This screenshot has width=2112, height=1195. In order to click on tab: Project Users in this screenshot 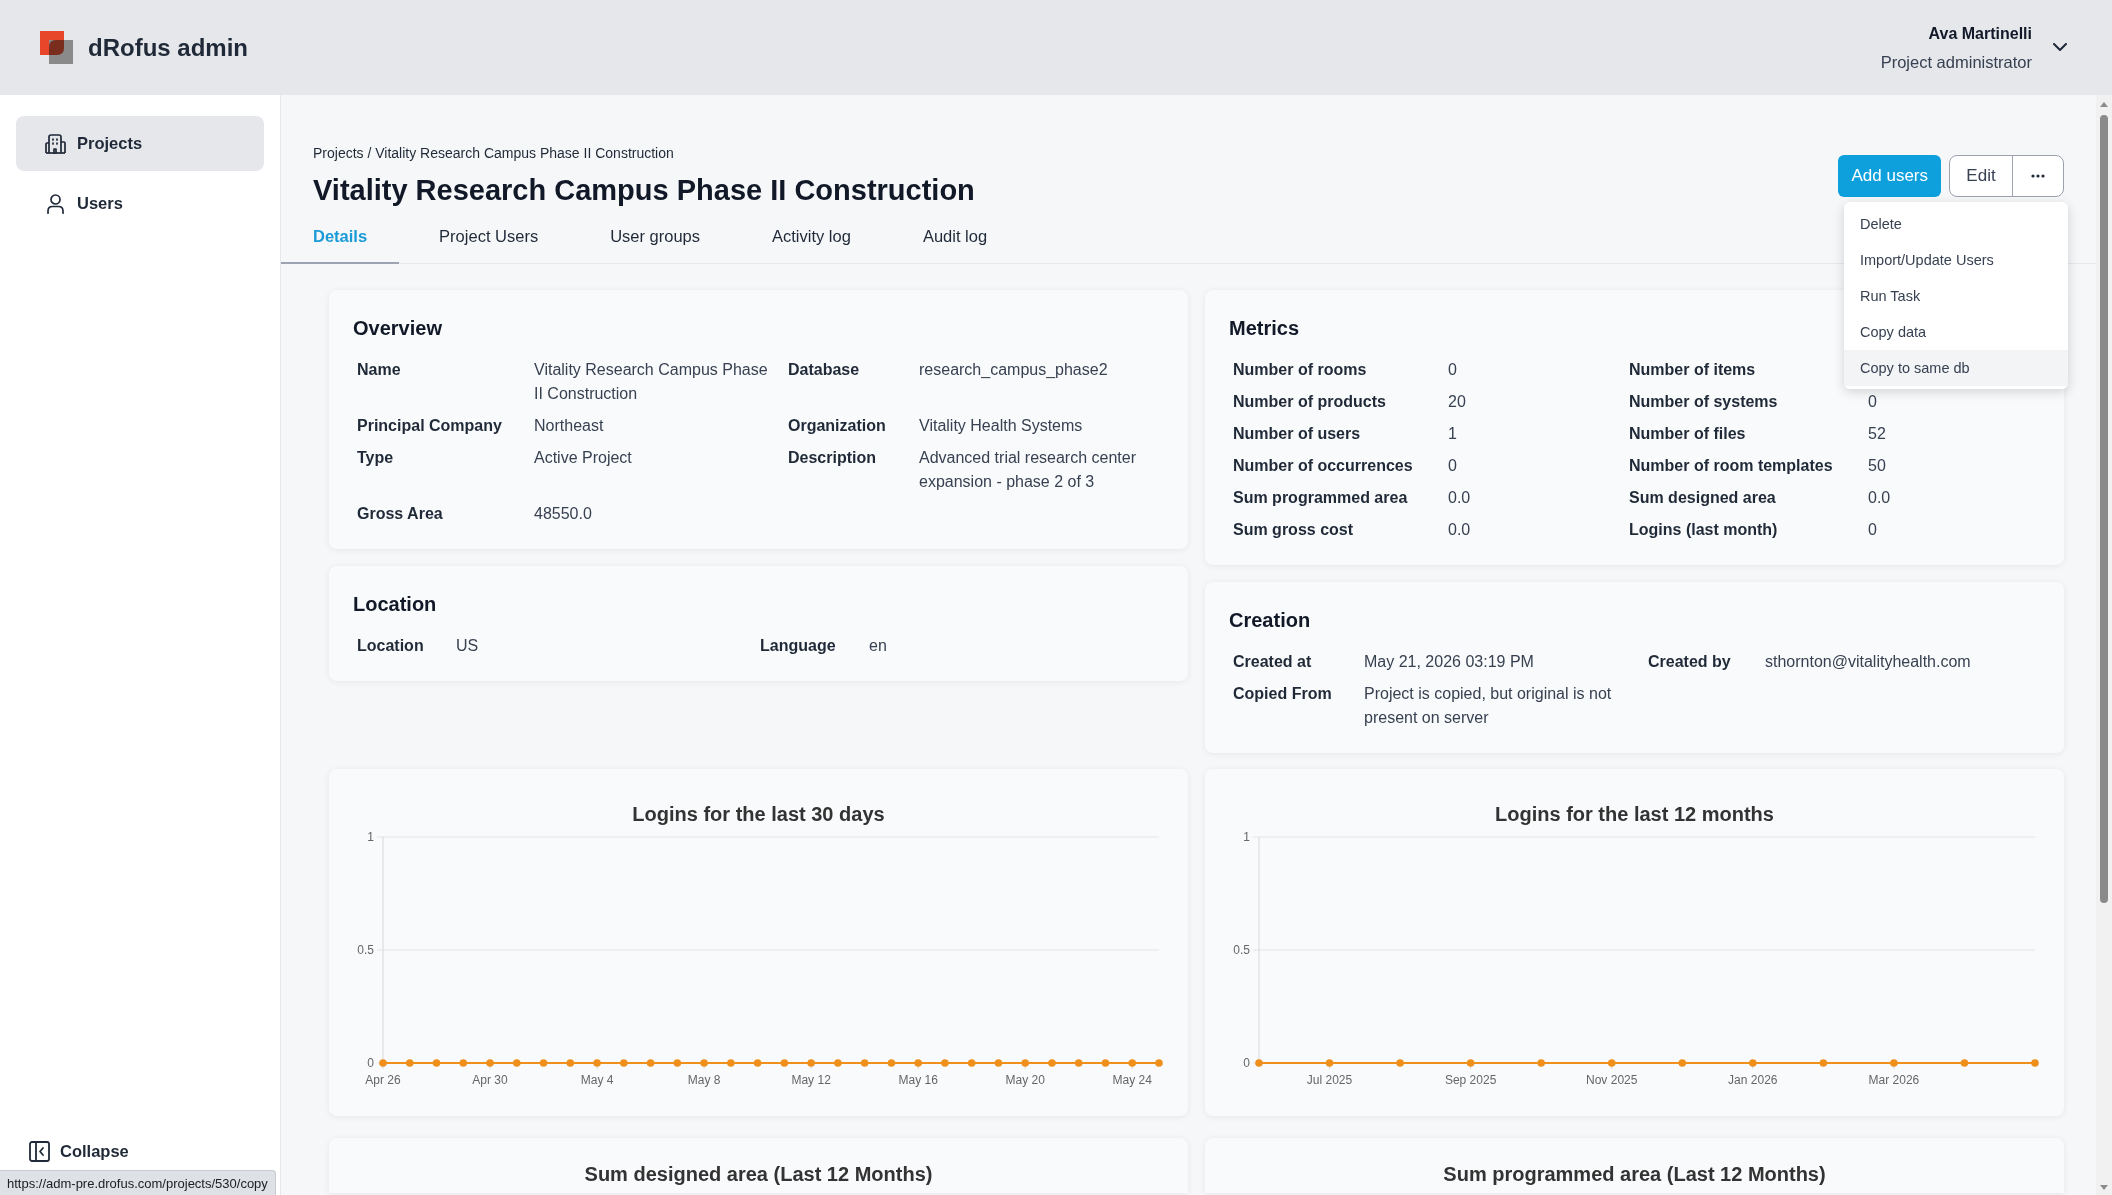, I will do `click(489, 236)`.